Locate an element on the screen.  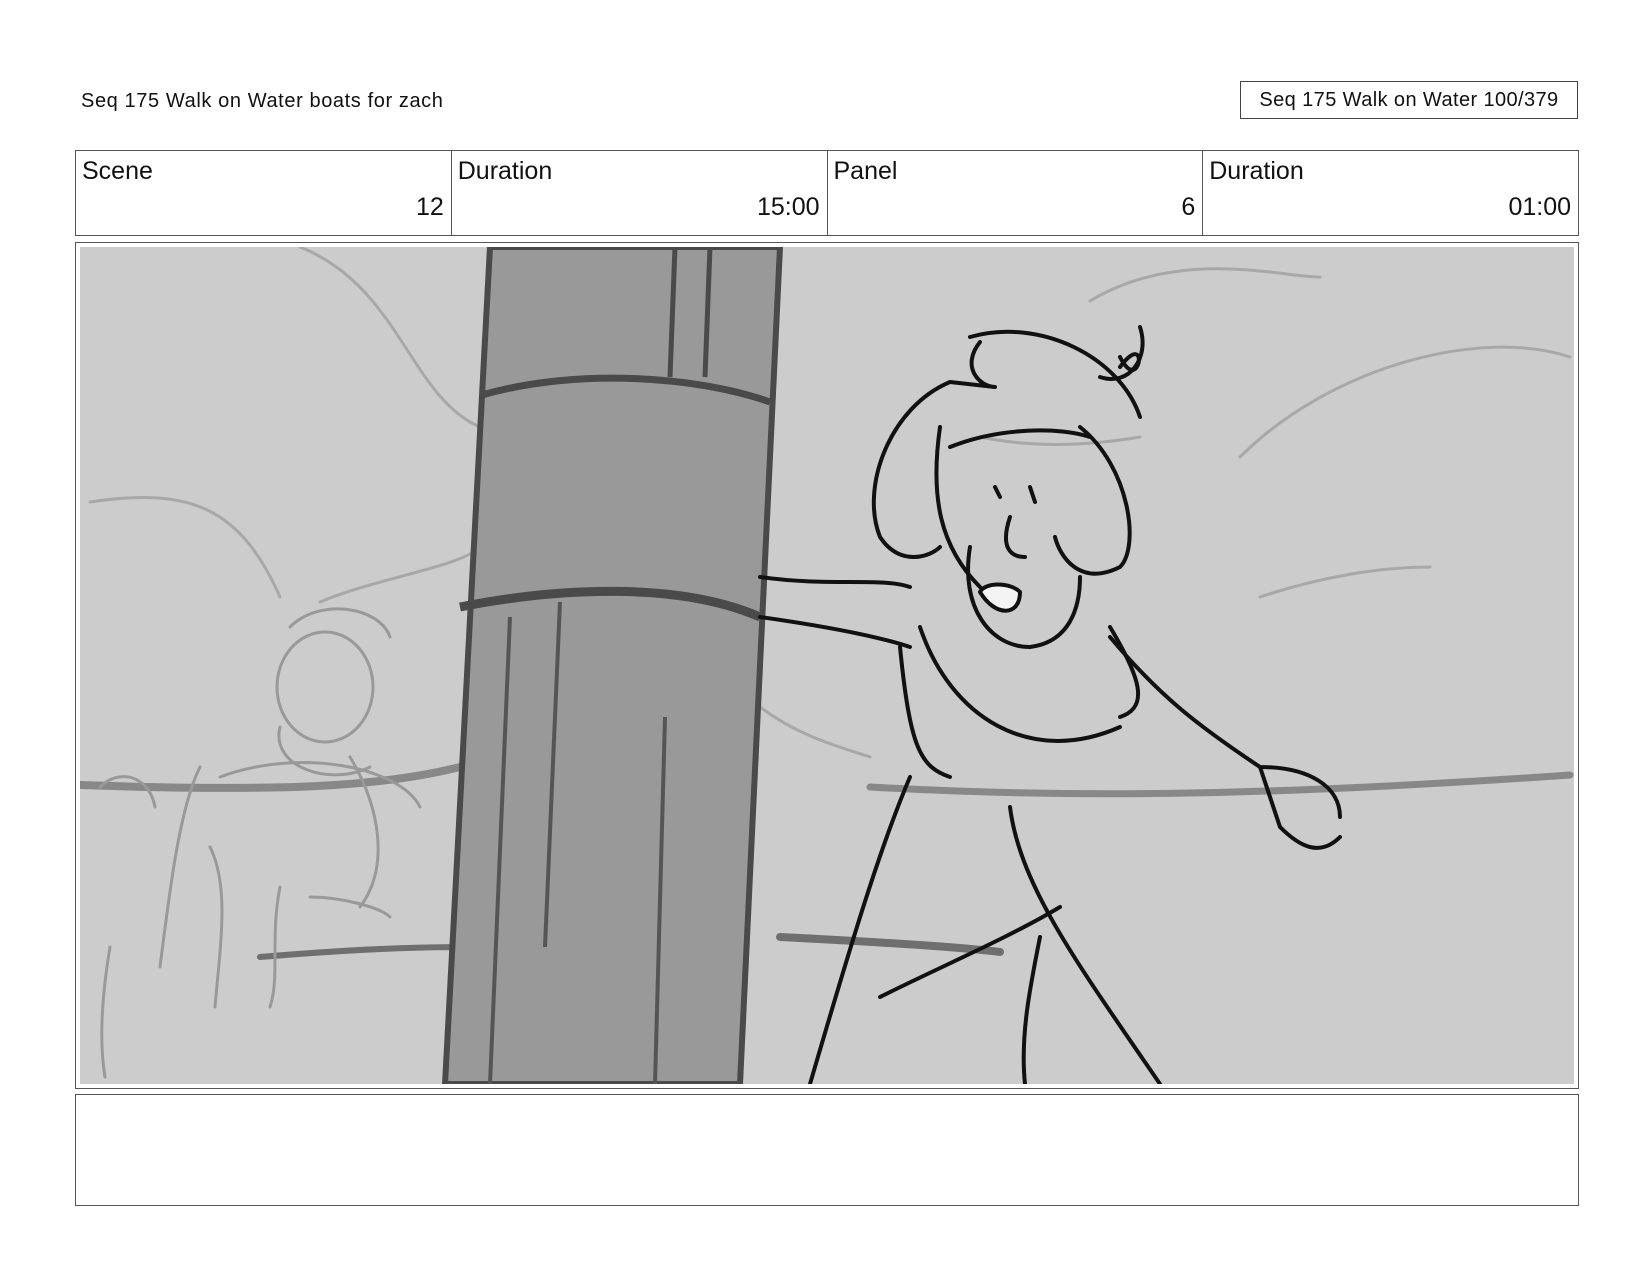
page-label-text: Seq 175 Walk on Water 100/379 is located at coordinates (1409, 99).